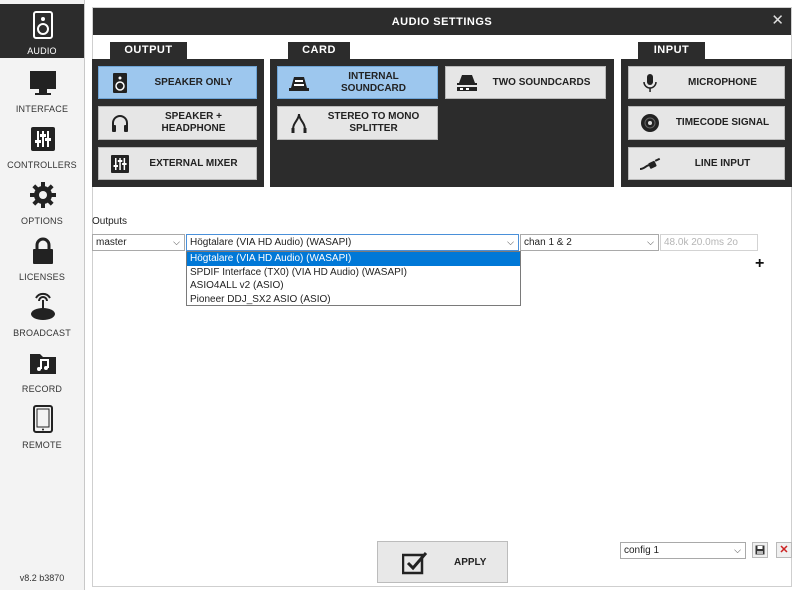  What do you see at coordinates (43, 419) in the screenshot?
I see `tablet-icon` at bounding box center [43, 419].